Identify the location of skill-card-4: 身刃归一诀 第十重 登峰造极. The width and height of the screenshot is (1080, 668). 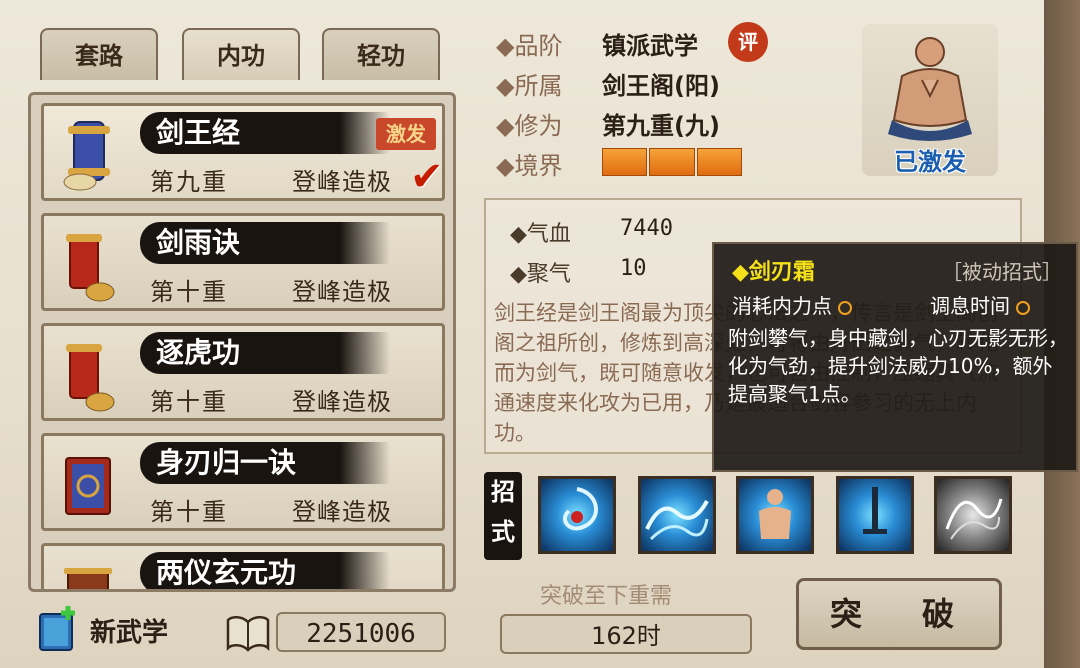
(243, 482).